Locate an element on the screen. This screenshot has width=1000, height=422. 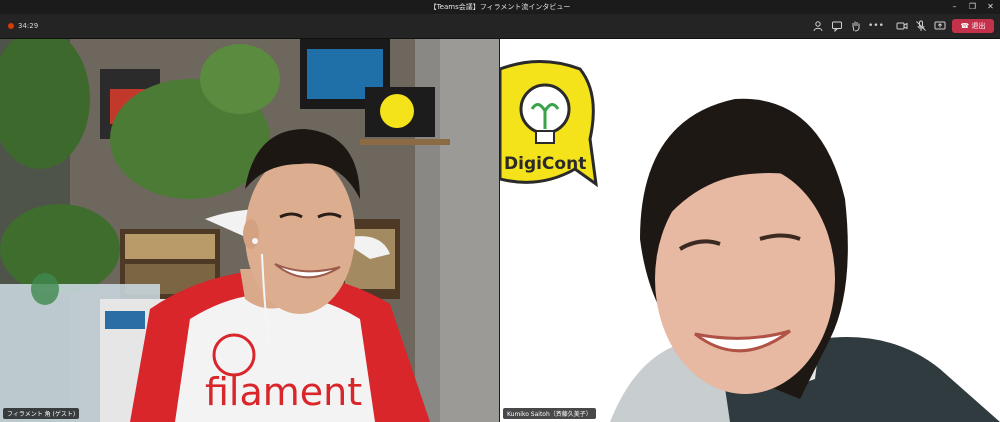
recording-icon is located at coordinates (11, 26).